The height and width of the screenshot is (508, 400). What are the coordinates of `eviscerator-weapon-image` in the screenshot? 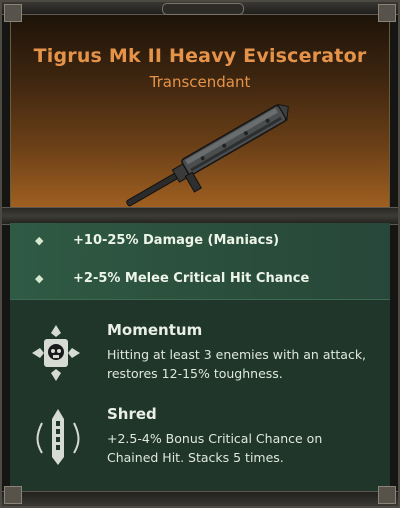 It's located at (207, 155).